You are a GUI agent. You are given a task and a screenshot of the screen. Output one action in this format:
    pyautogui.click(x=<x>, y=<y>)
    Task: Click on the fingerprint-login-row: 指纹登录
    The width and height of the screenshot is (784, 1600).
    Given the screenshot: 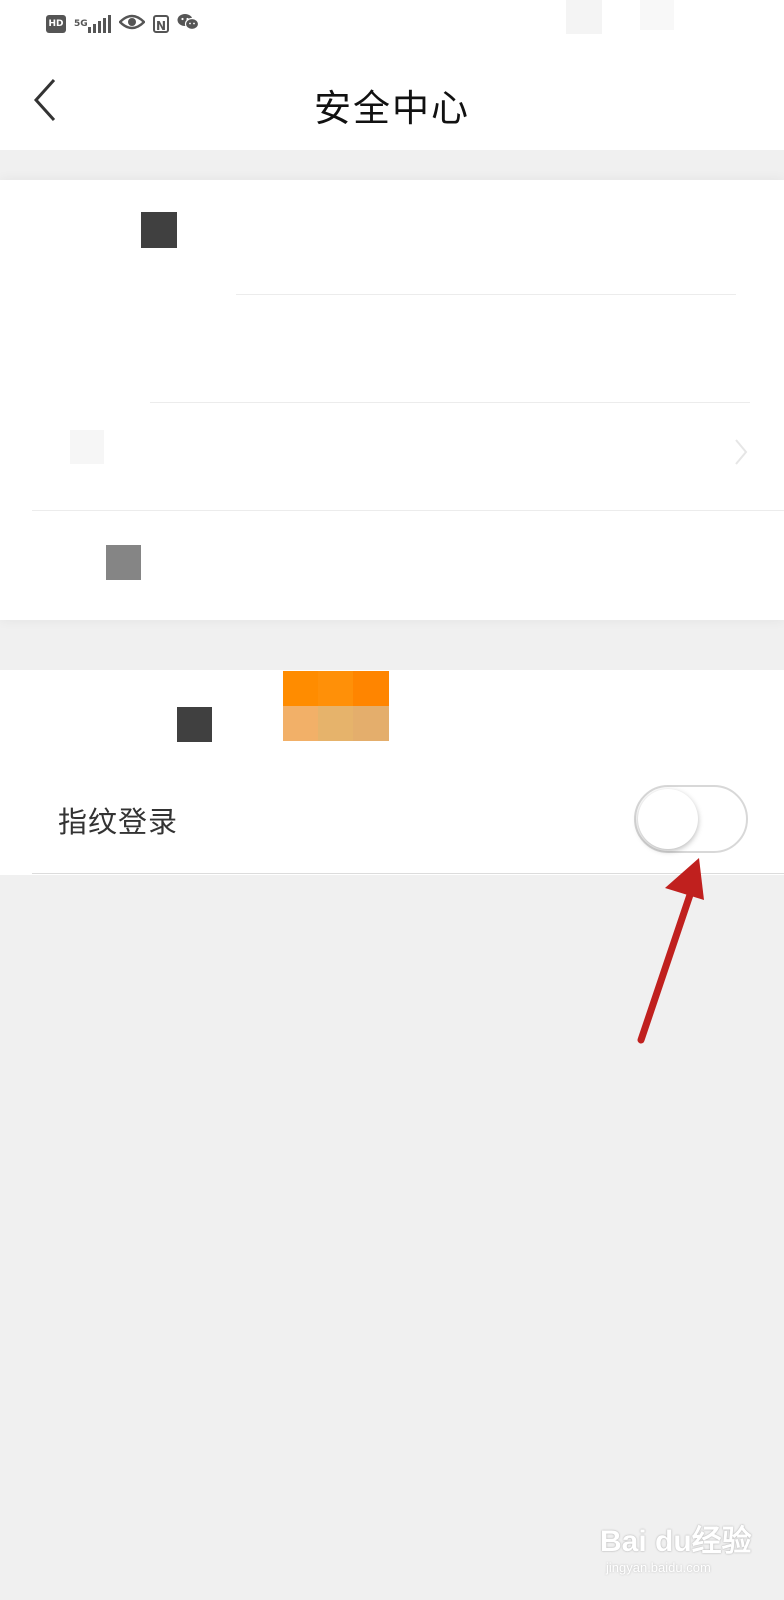 What is the action you would take?
    pyautogui.click(x=392, y=819)
    